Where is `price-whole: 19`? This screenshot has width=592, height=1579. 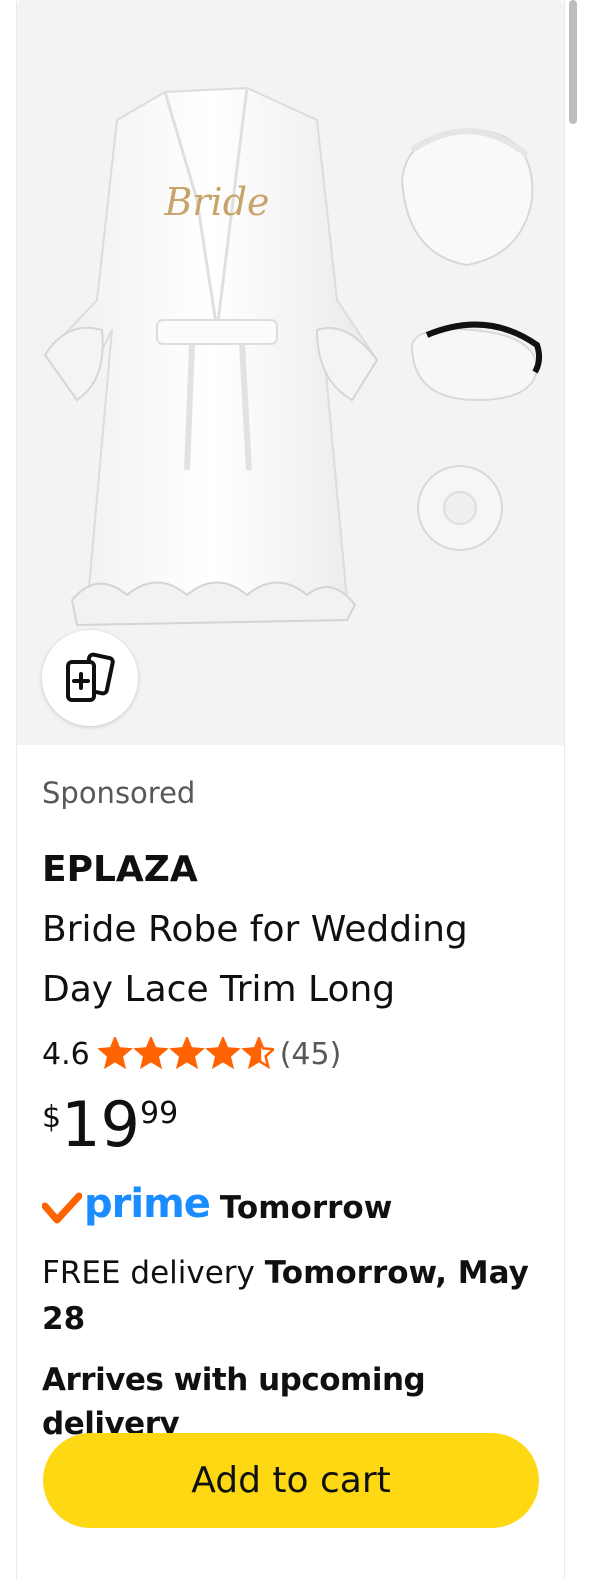 price-whole: 19 is located at coordinates (100, 1124).